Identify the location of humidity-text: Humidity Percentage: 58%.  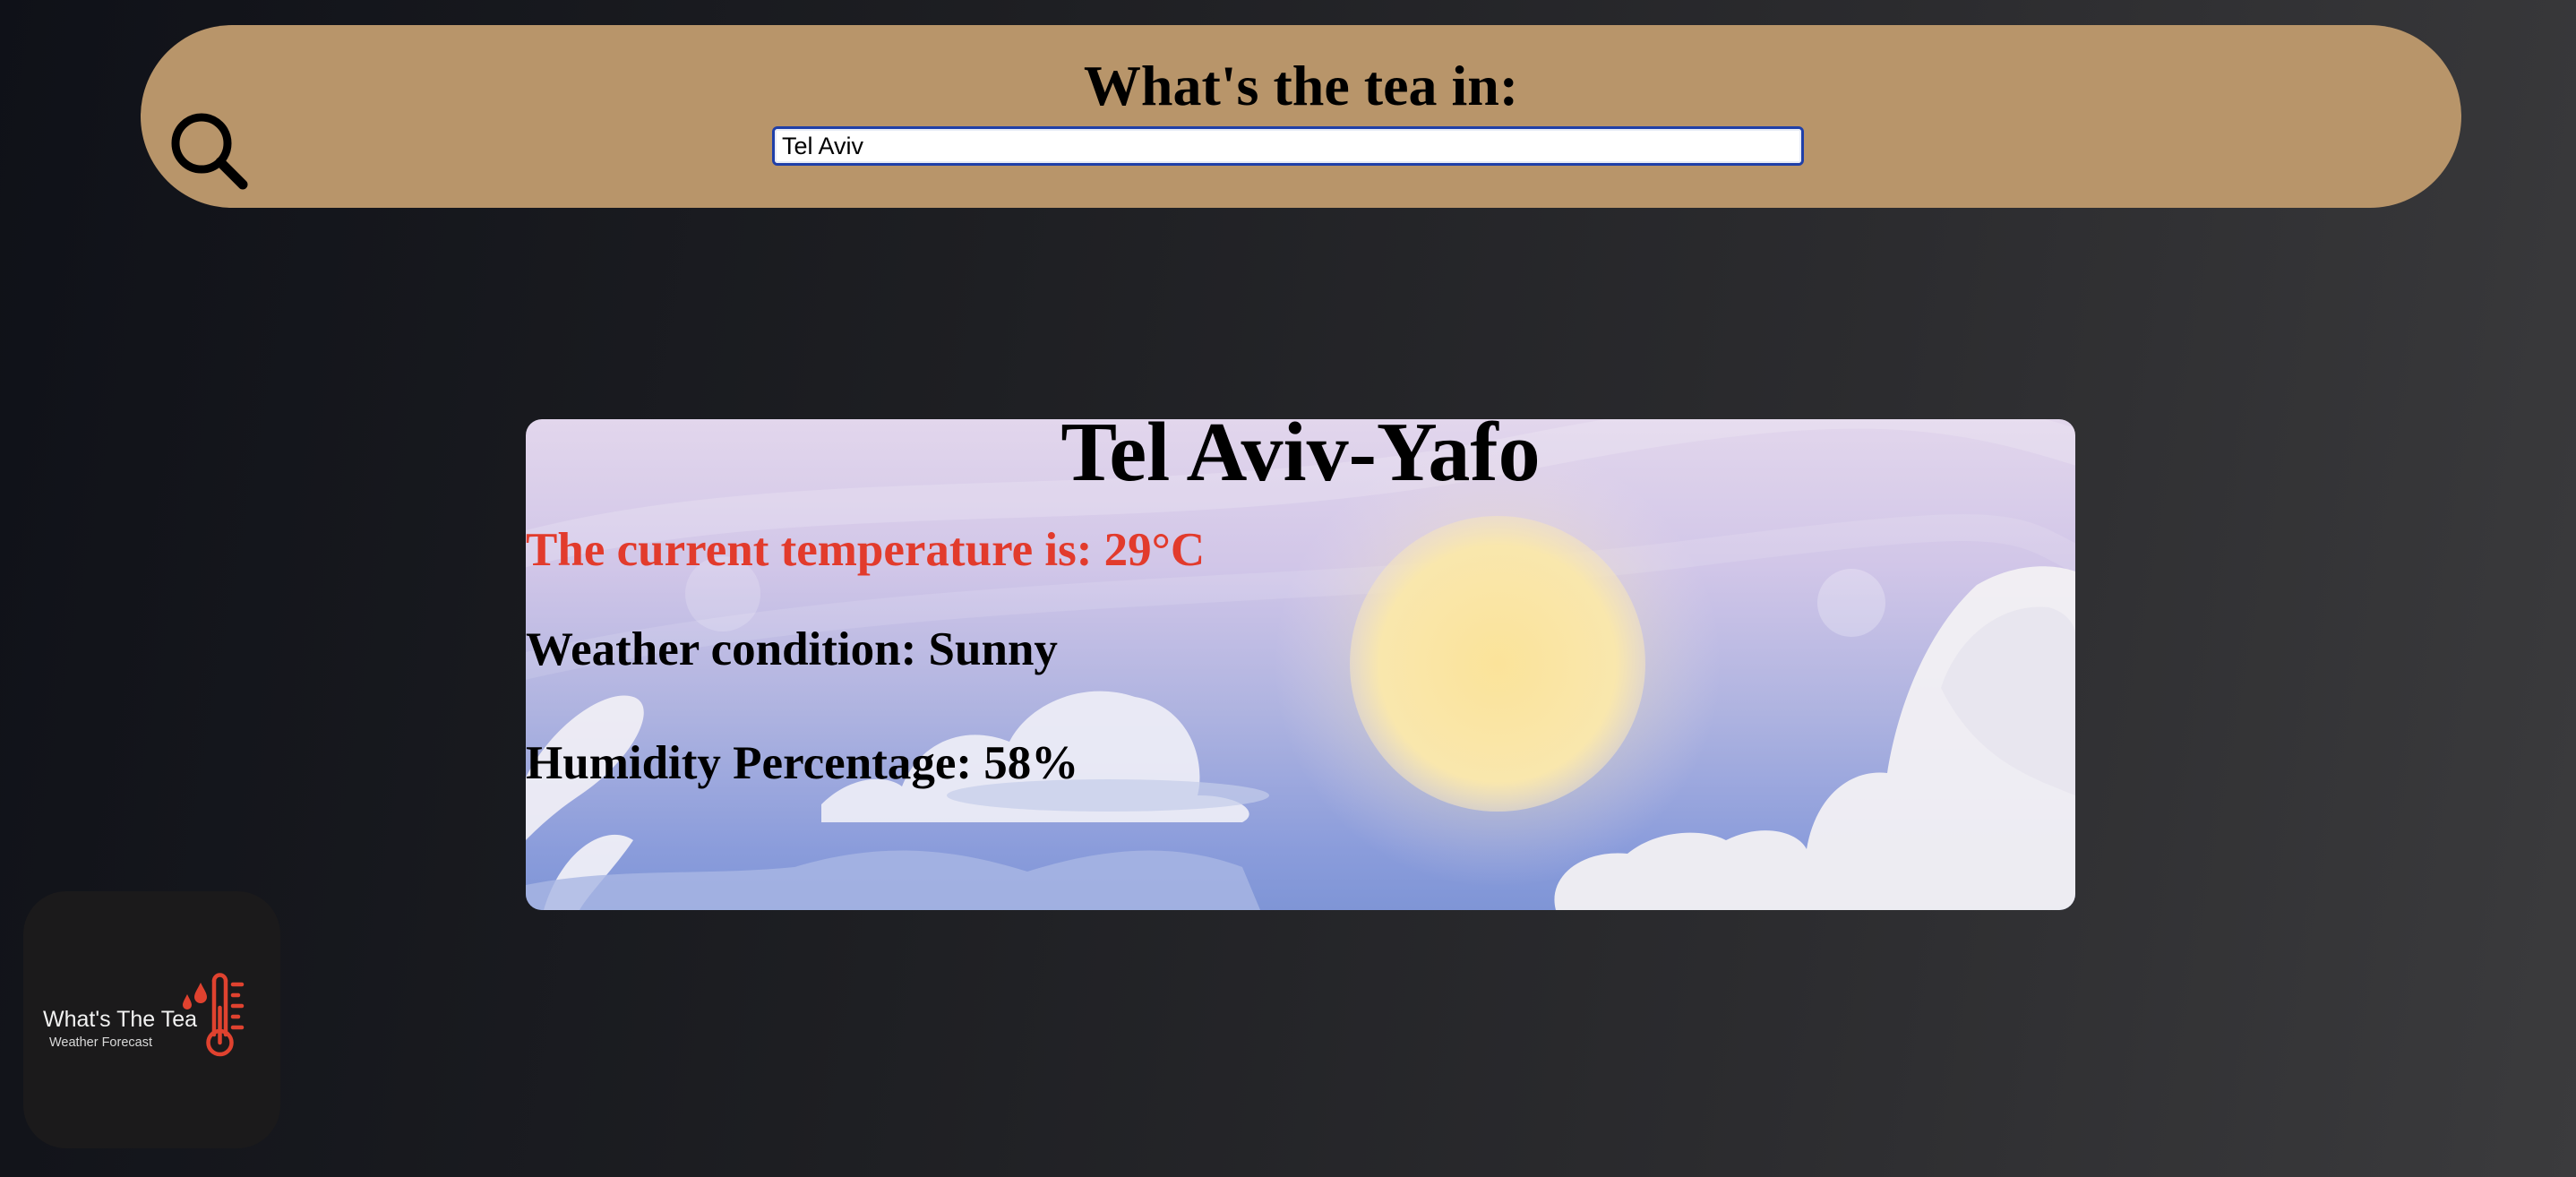
(802, 763).